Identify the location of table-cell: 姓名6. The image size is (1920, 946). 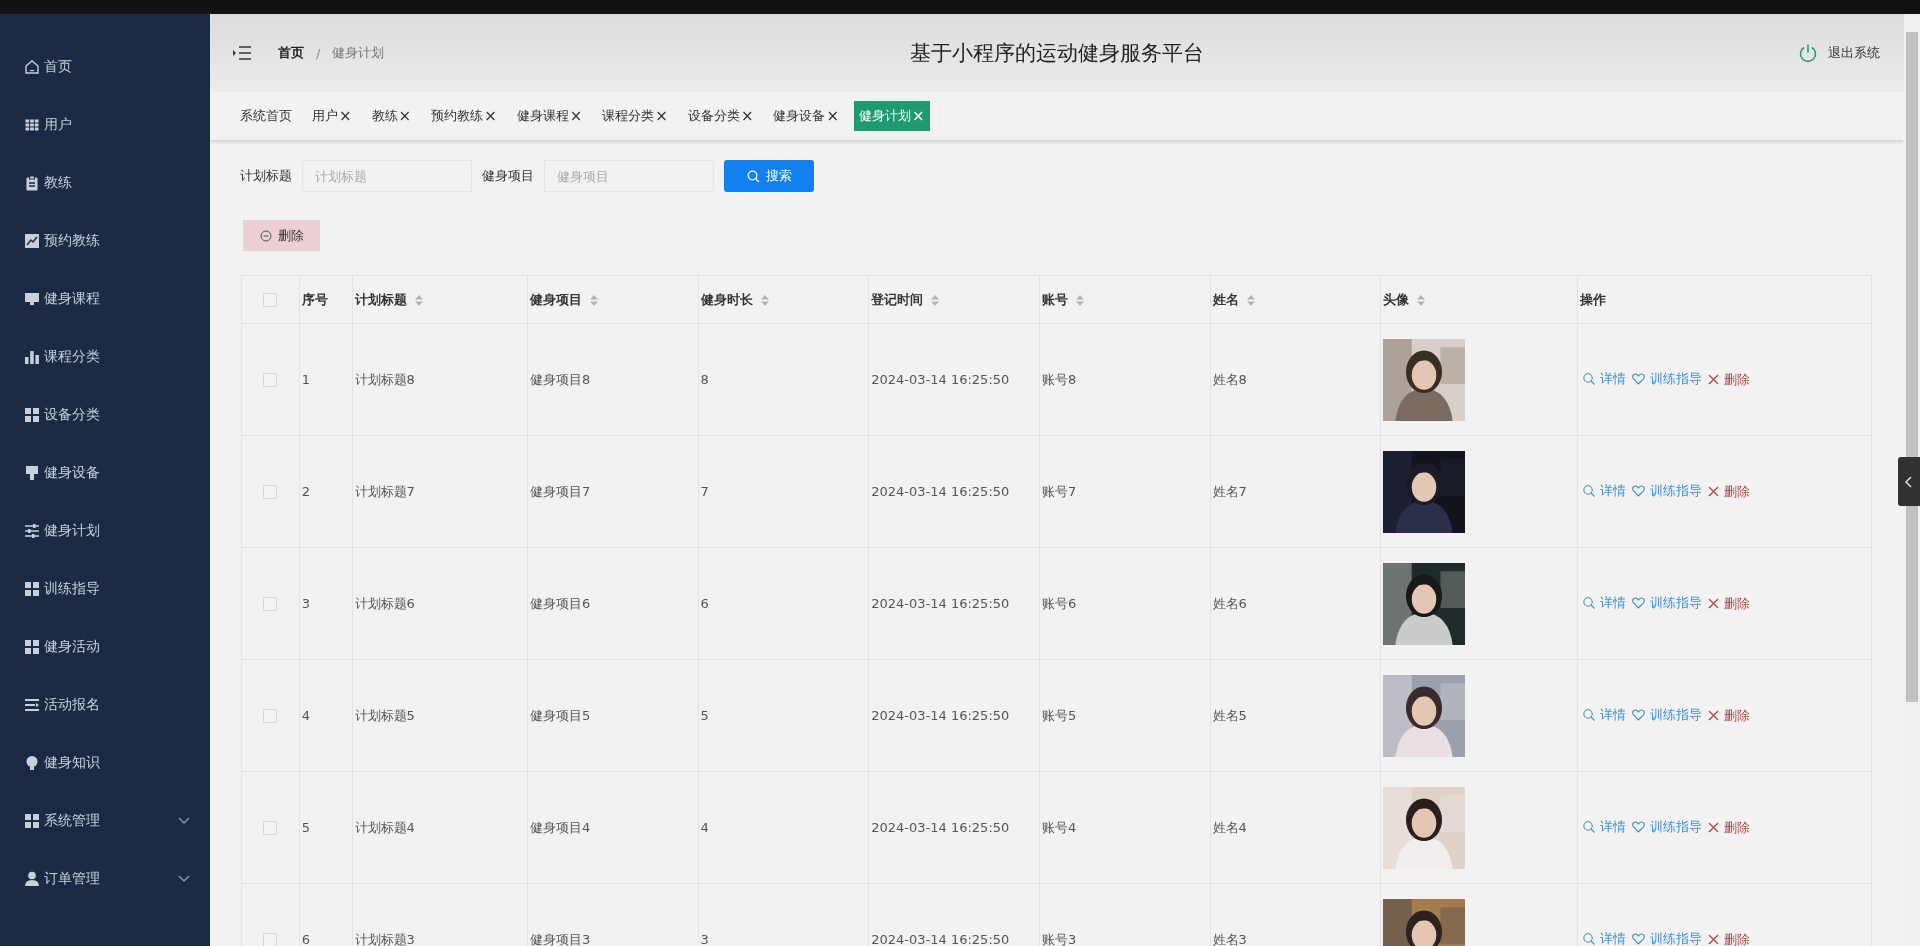
(1295, 603).